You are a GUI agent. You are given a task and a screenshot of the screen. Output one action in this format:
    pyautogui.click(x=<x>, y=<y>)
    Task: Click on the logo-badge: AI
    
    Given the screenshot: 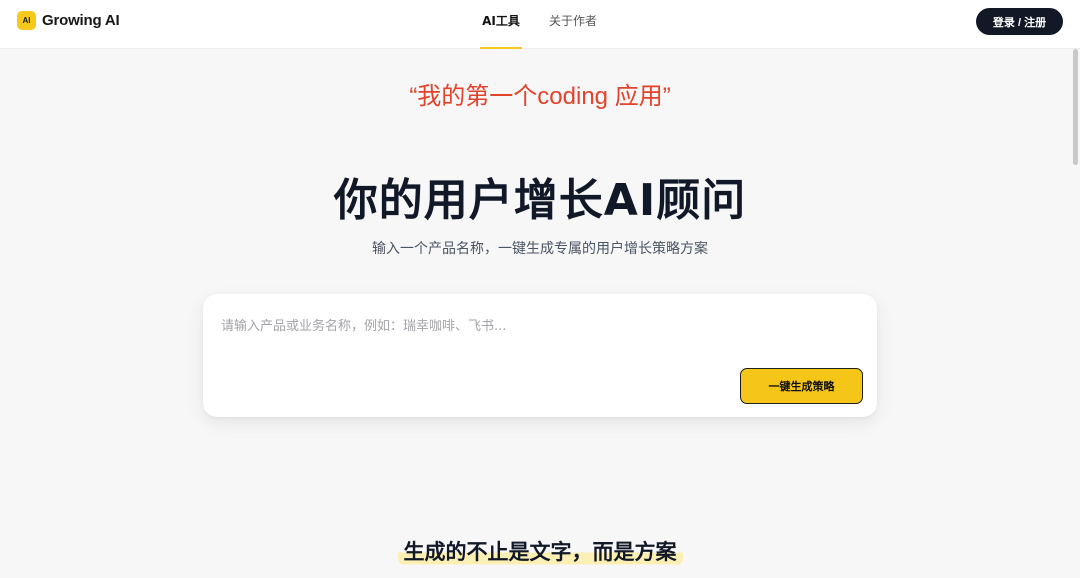 What is the action you would take?
    pyautogui.click(x=26, y=20)
    